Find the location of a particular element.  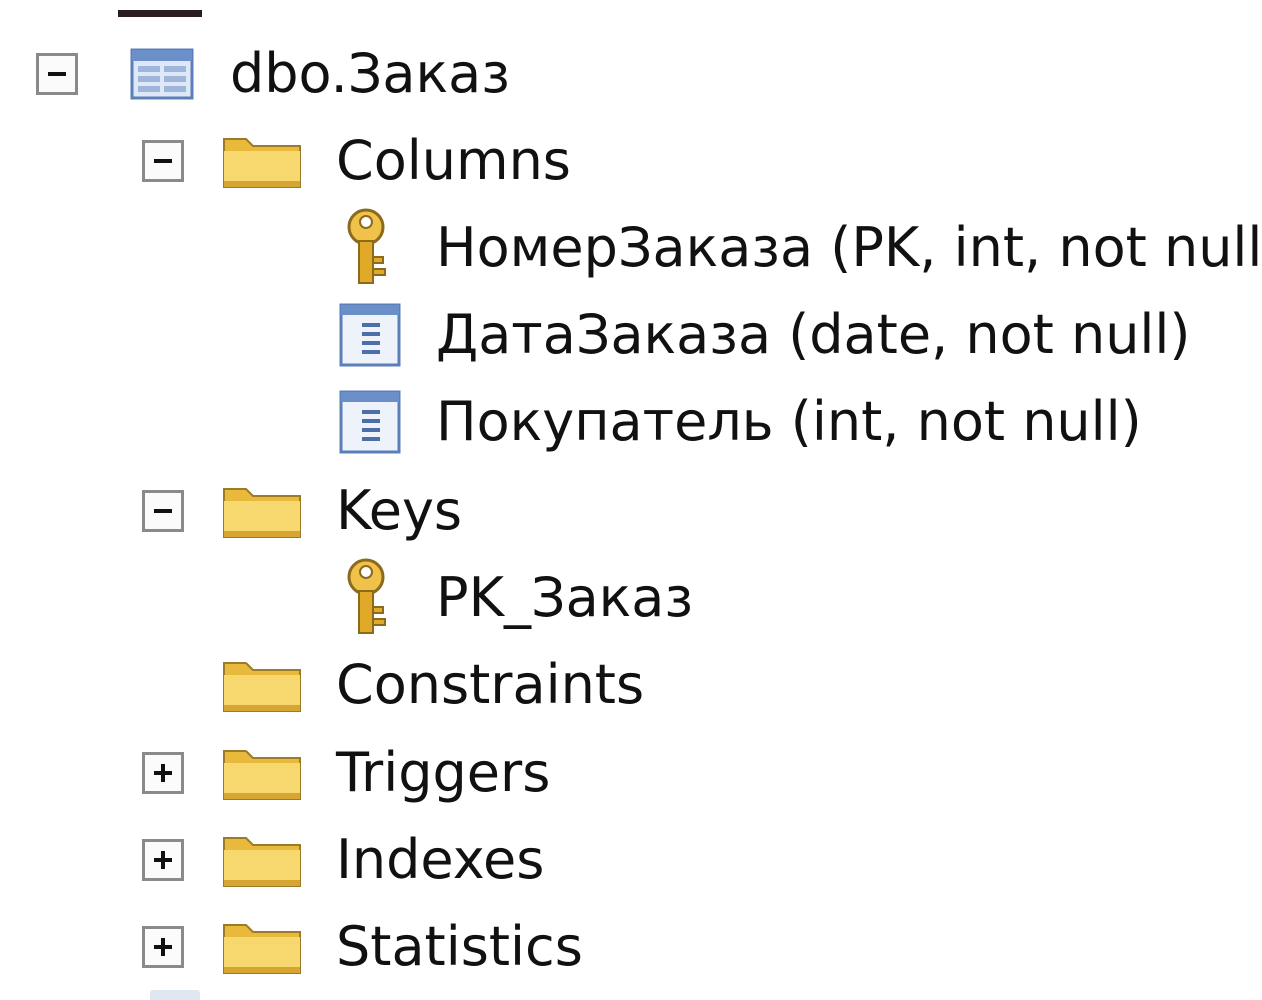

tree-node-triggers: Triggers is located at coordinates (346, 773).